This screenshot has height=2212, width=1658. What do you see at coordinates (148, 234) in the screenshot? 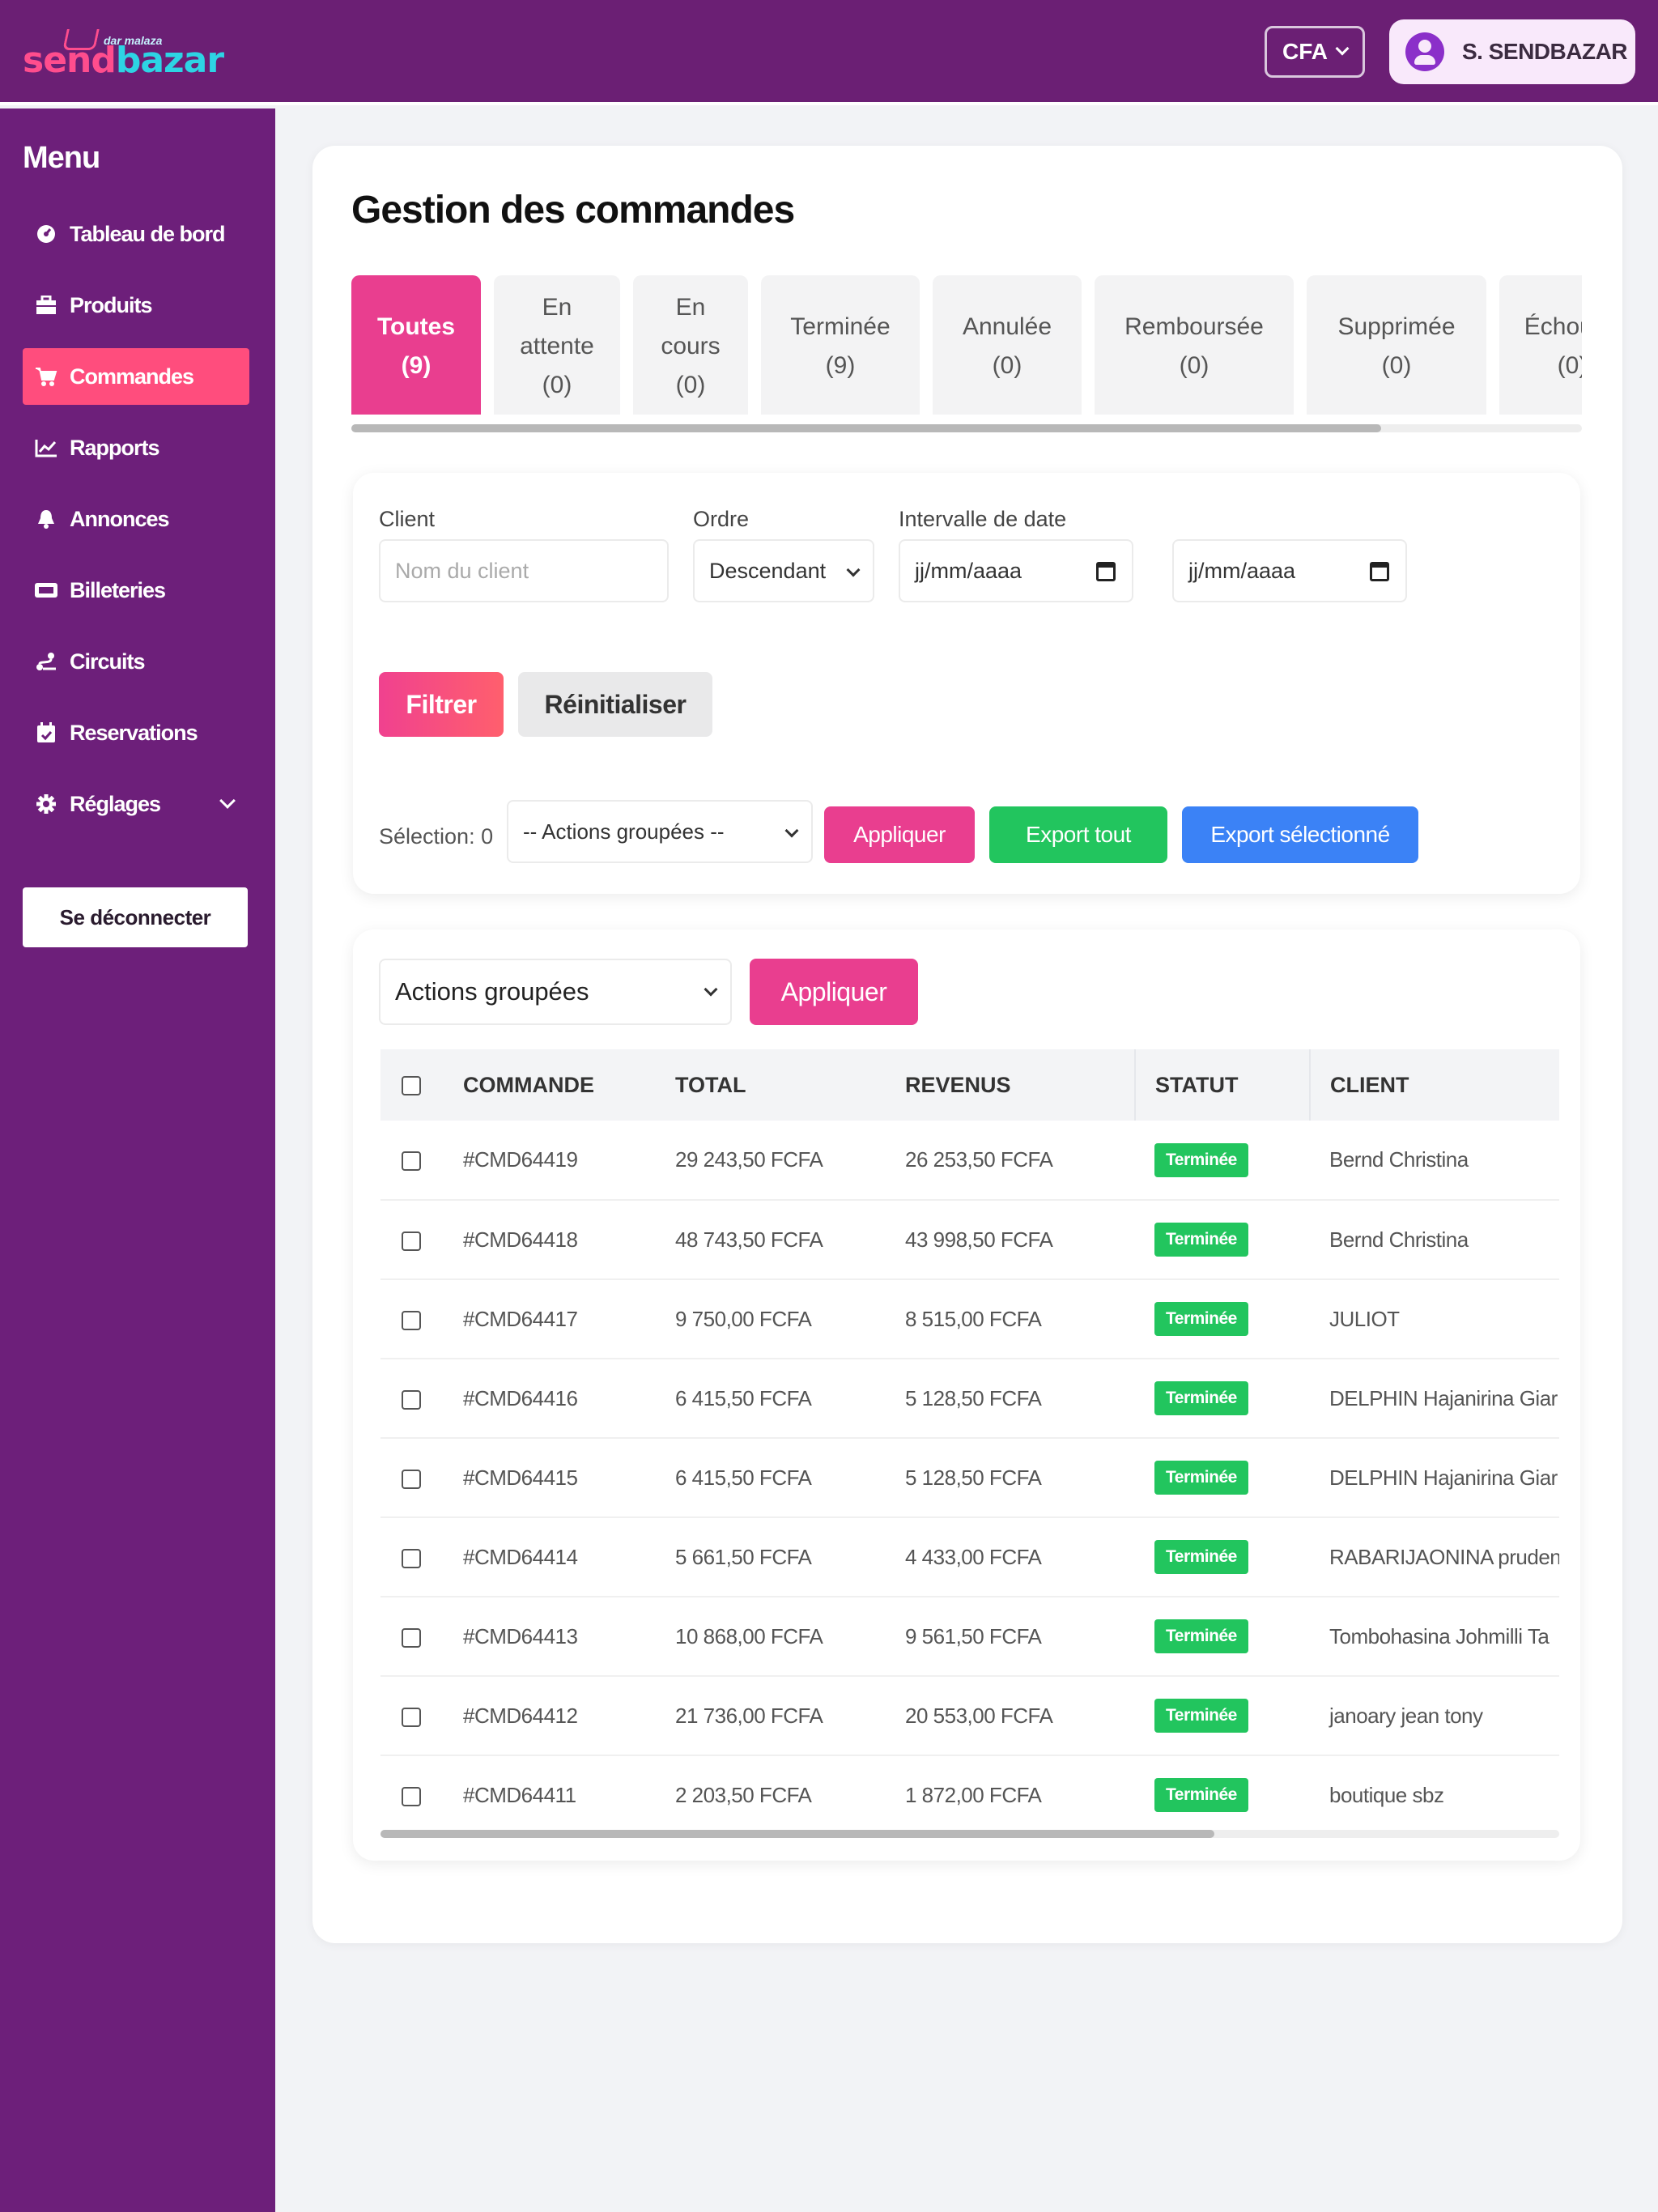
I see `sidebar-item-label: Tableau de bord` at bounding box center [148, 234].